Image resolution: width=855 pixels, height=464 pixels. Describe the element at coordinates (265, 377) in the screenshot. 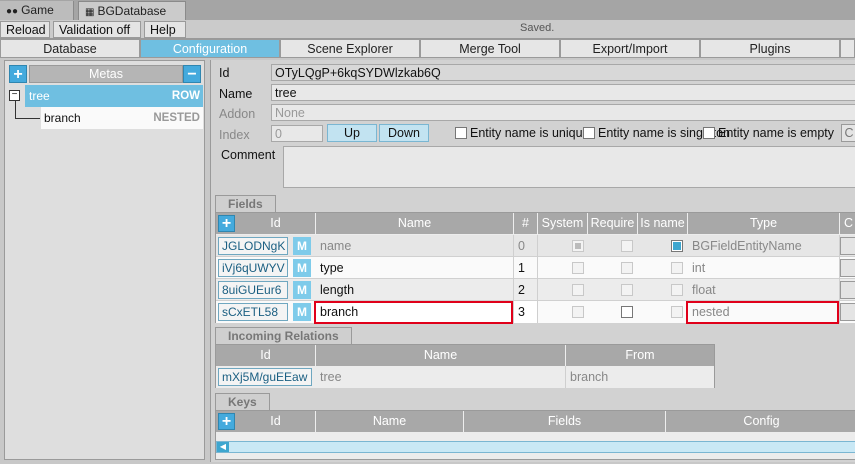

I see `relation-id: mXj5M/guEEaw` at that location.